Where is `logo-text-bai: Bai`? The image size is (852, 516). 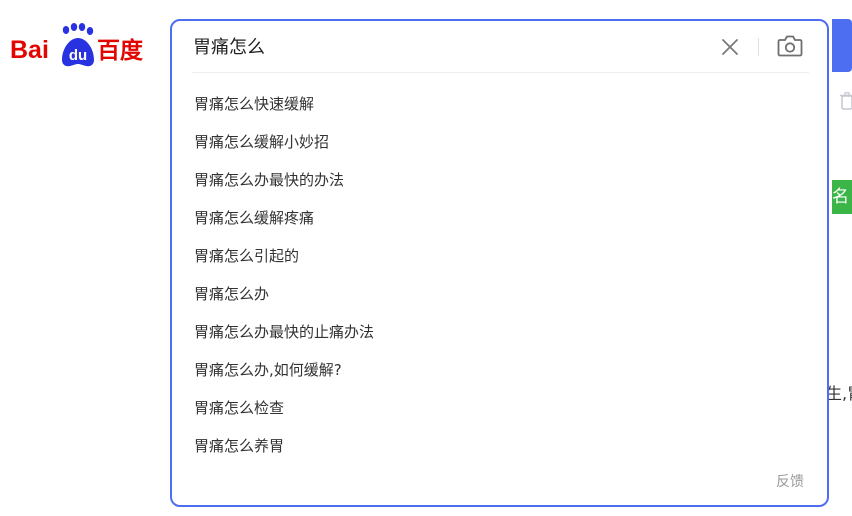
logo-text-bai: Bai is located at coordinates (29, 50).